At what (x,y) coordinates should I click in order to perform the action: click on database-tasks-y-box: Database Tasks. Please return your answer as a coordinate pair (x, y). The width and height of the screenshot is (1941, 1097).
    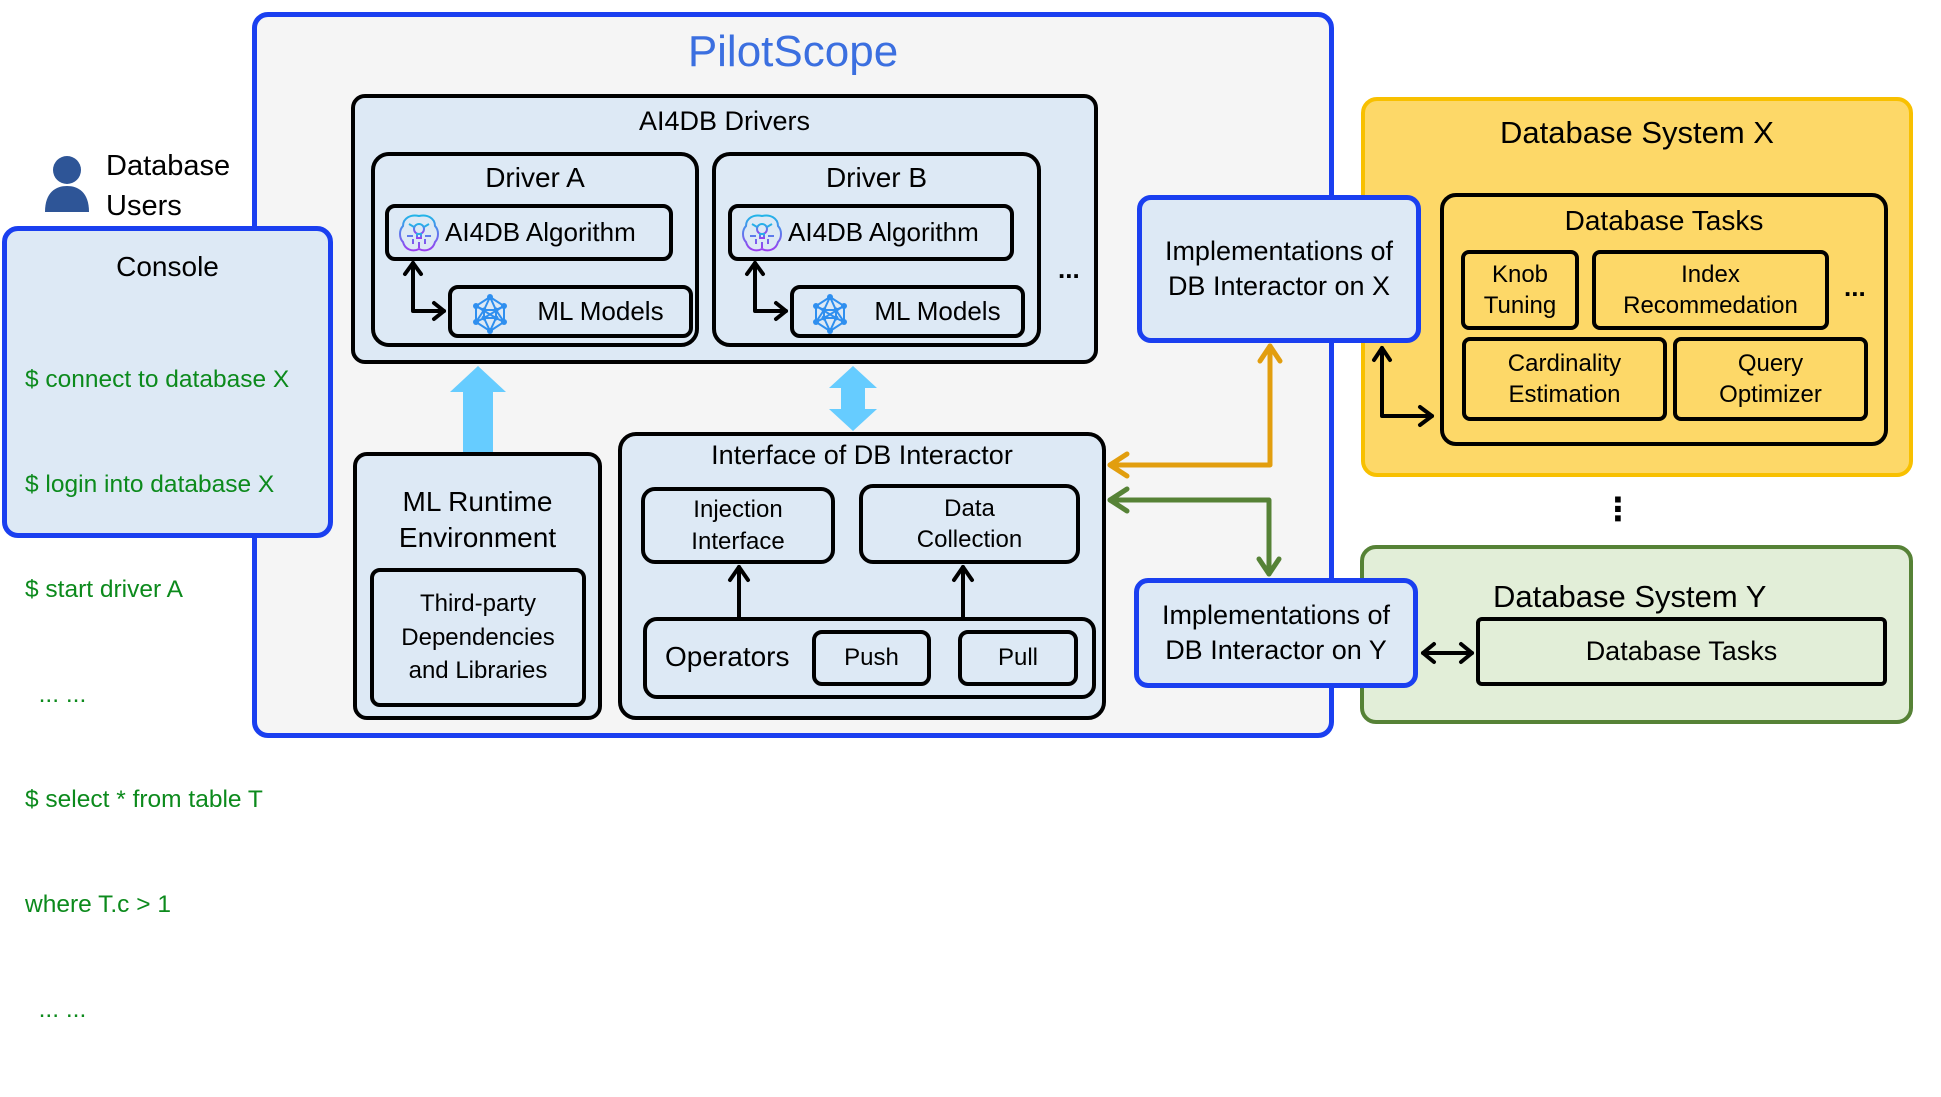
    Looking at the image, I should click on (1681, 651).